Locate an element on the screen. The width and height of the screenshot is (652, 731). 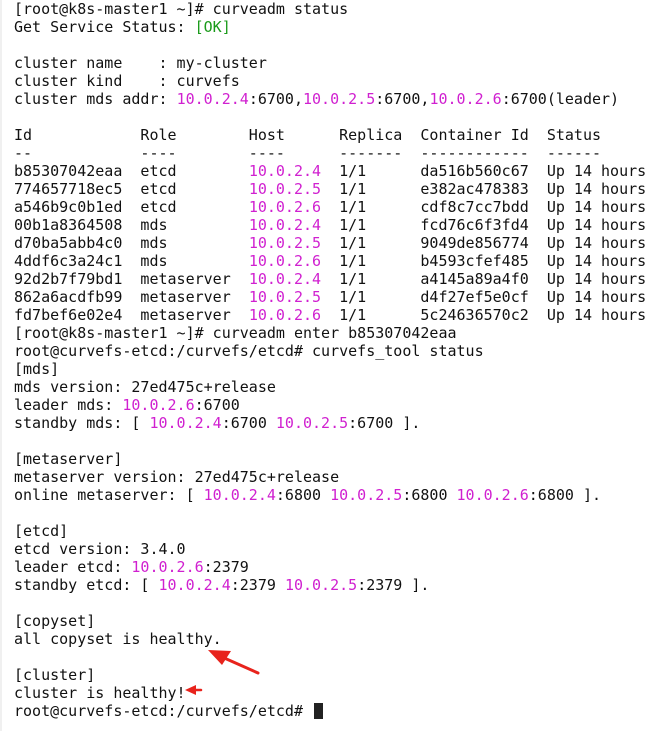
terminal-line: [copyset] is located at coordinates (333, 621).